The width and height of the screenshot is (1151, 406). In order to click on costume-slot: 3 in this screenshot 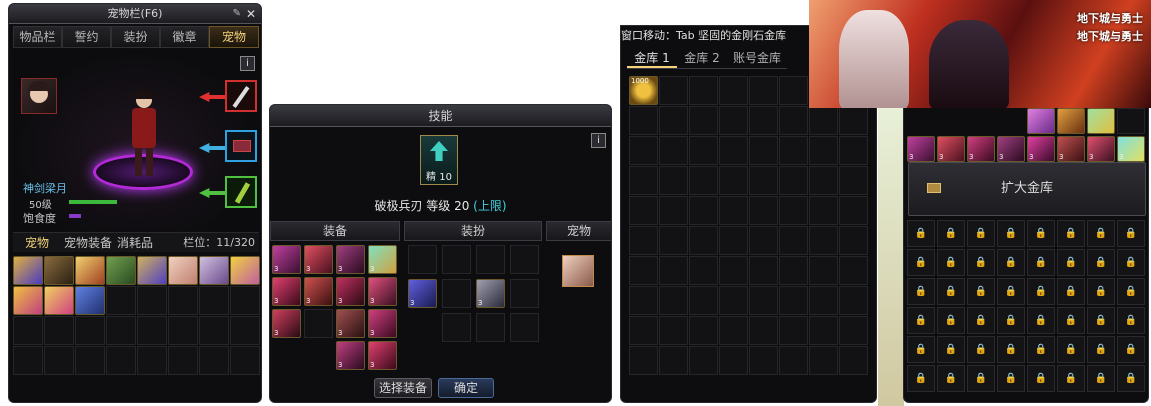, I will do `click(490, 293)`.